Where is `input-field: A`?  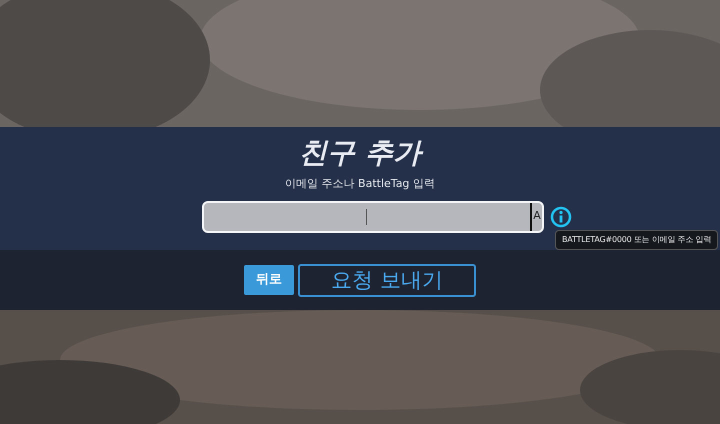
input-field: A is located at coordinates (373, 216).